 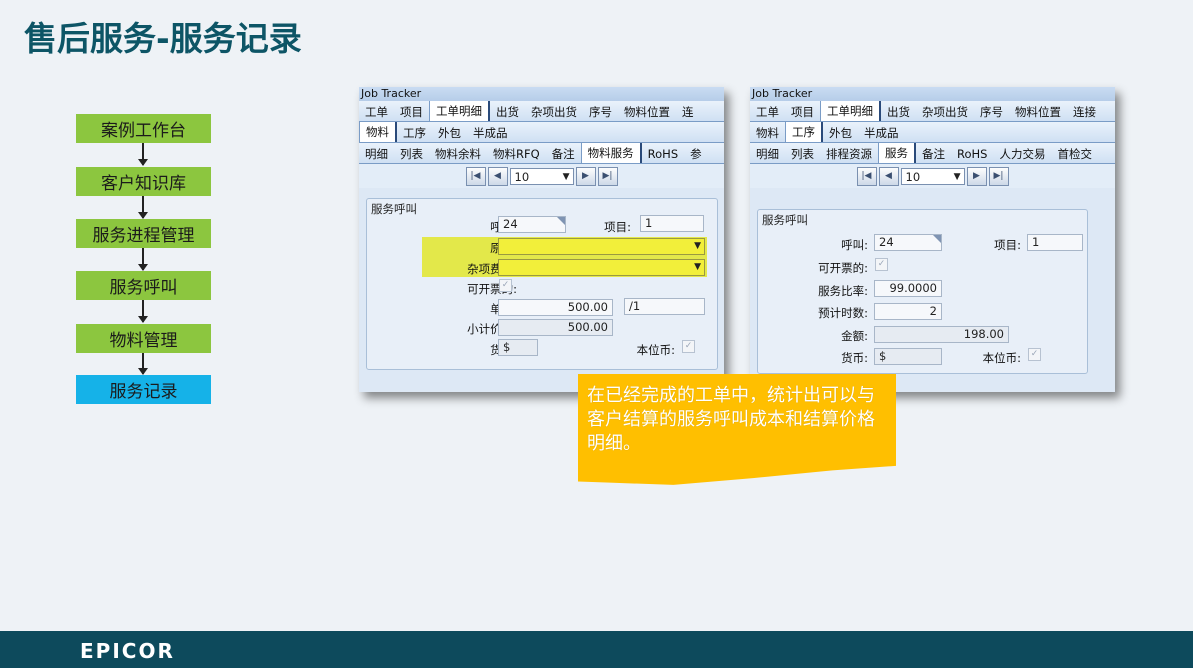 What do you see at coordinates (983, 334) in the screenshot?
I see `amount-value: 198.00` at bounding box center [983, 334].